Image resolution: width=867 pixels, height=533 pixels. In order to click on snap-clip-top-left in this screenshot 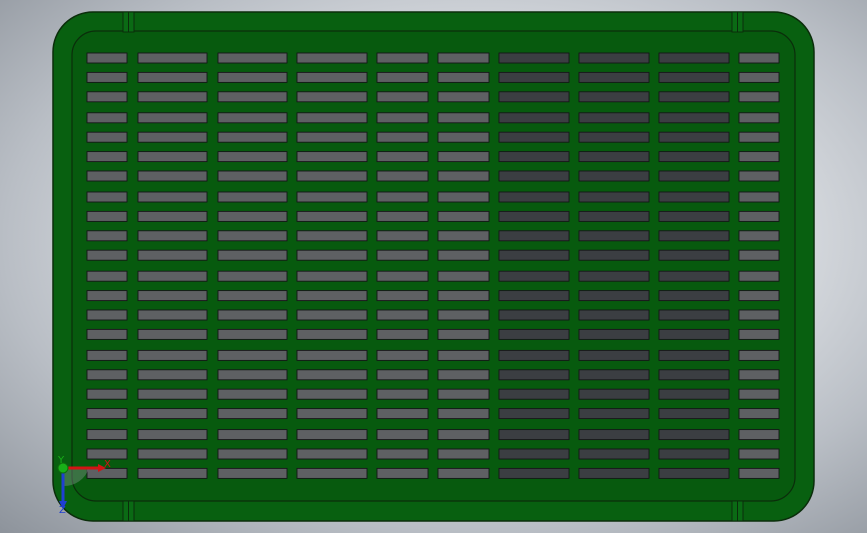, I will do `click(128, 22)`.